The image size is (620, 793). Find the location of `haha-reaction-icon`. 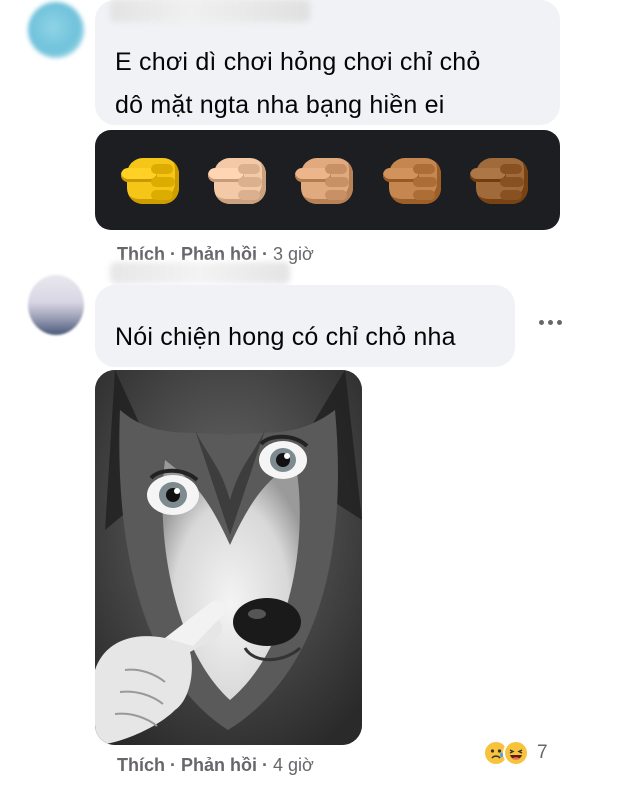

haha-reaction-icon is located at coordinates (516, 753).